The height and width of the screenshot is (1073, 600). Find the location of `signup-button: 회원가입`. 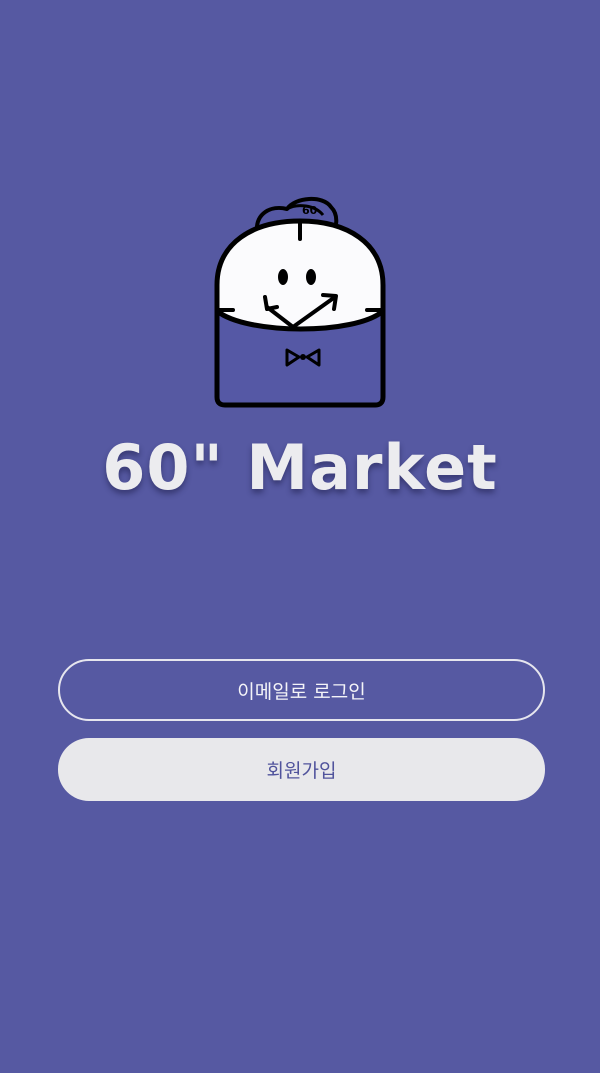

signup-button: 회원가입 is located at coordinates (301, 769).